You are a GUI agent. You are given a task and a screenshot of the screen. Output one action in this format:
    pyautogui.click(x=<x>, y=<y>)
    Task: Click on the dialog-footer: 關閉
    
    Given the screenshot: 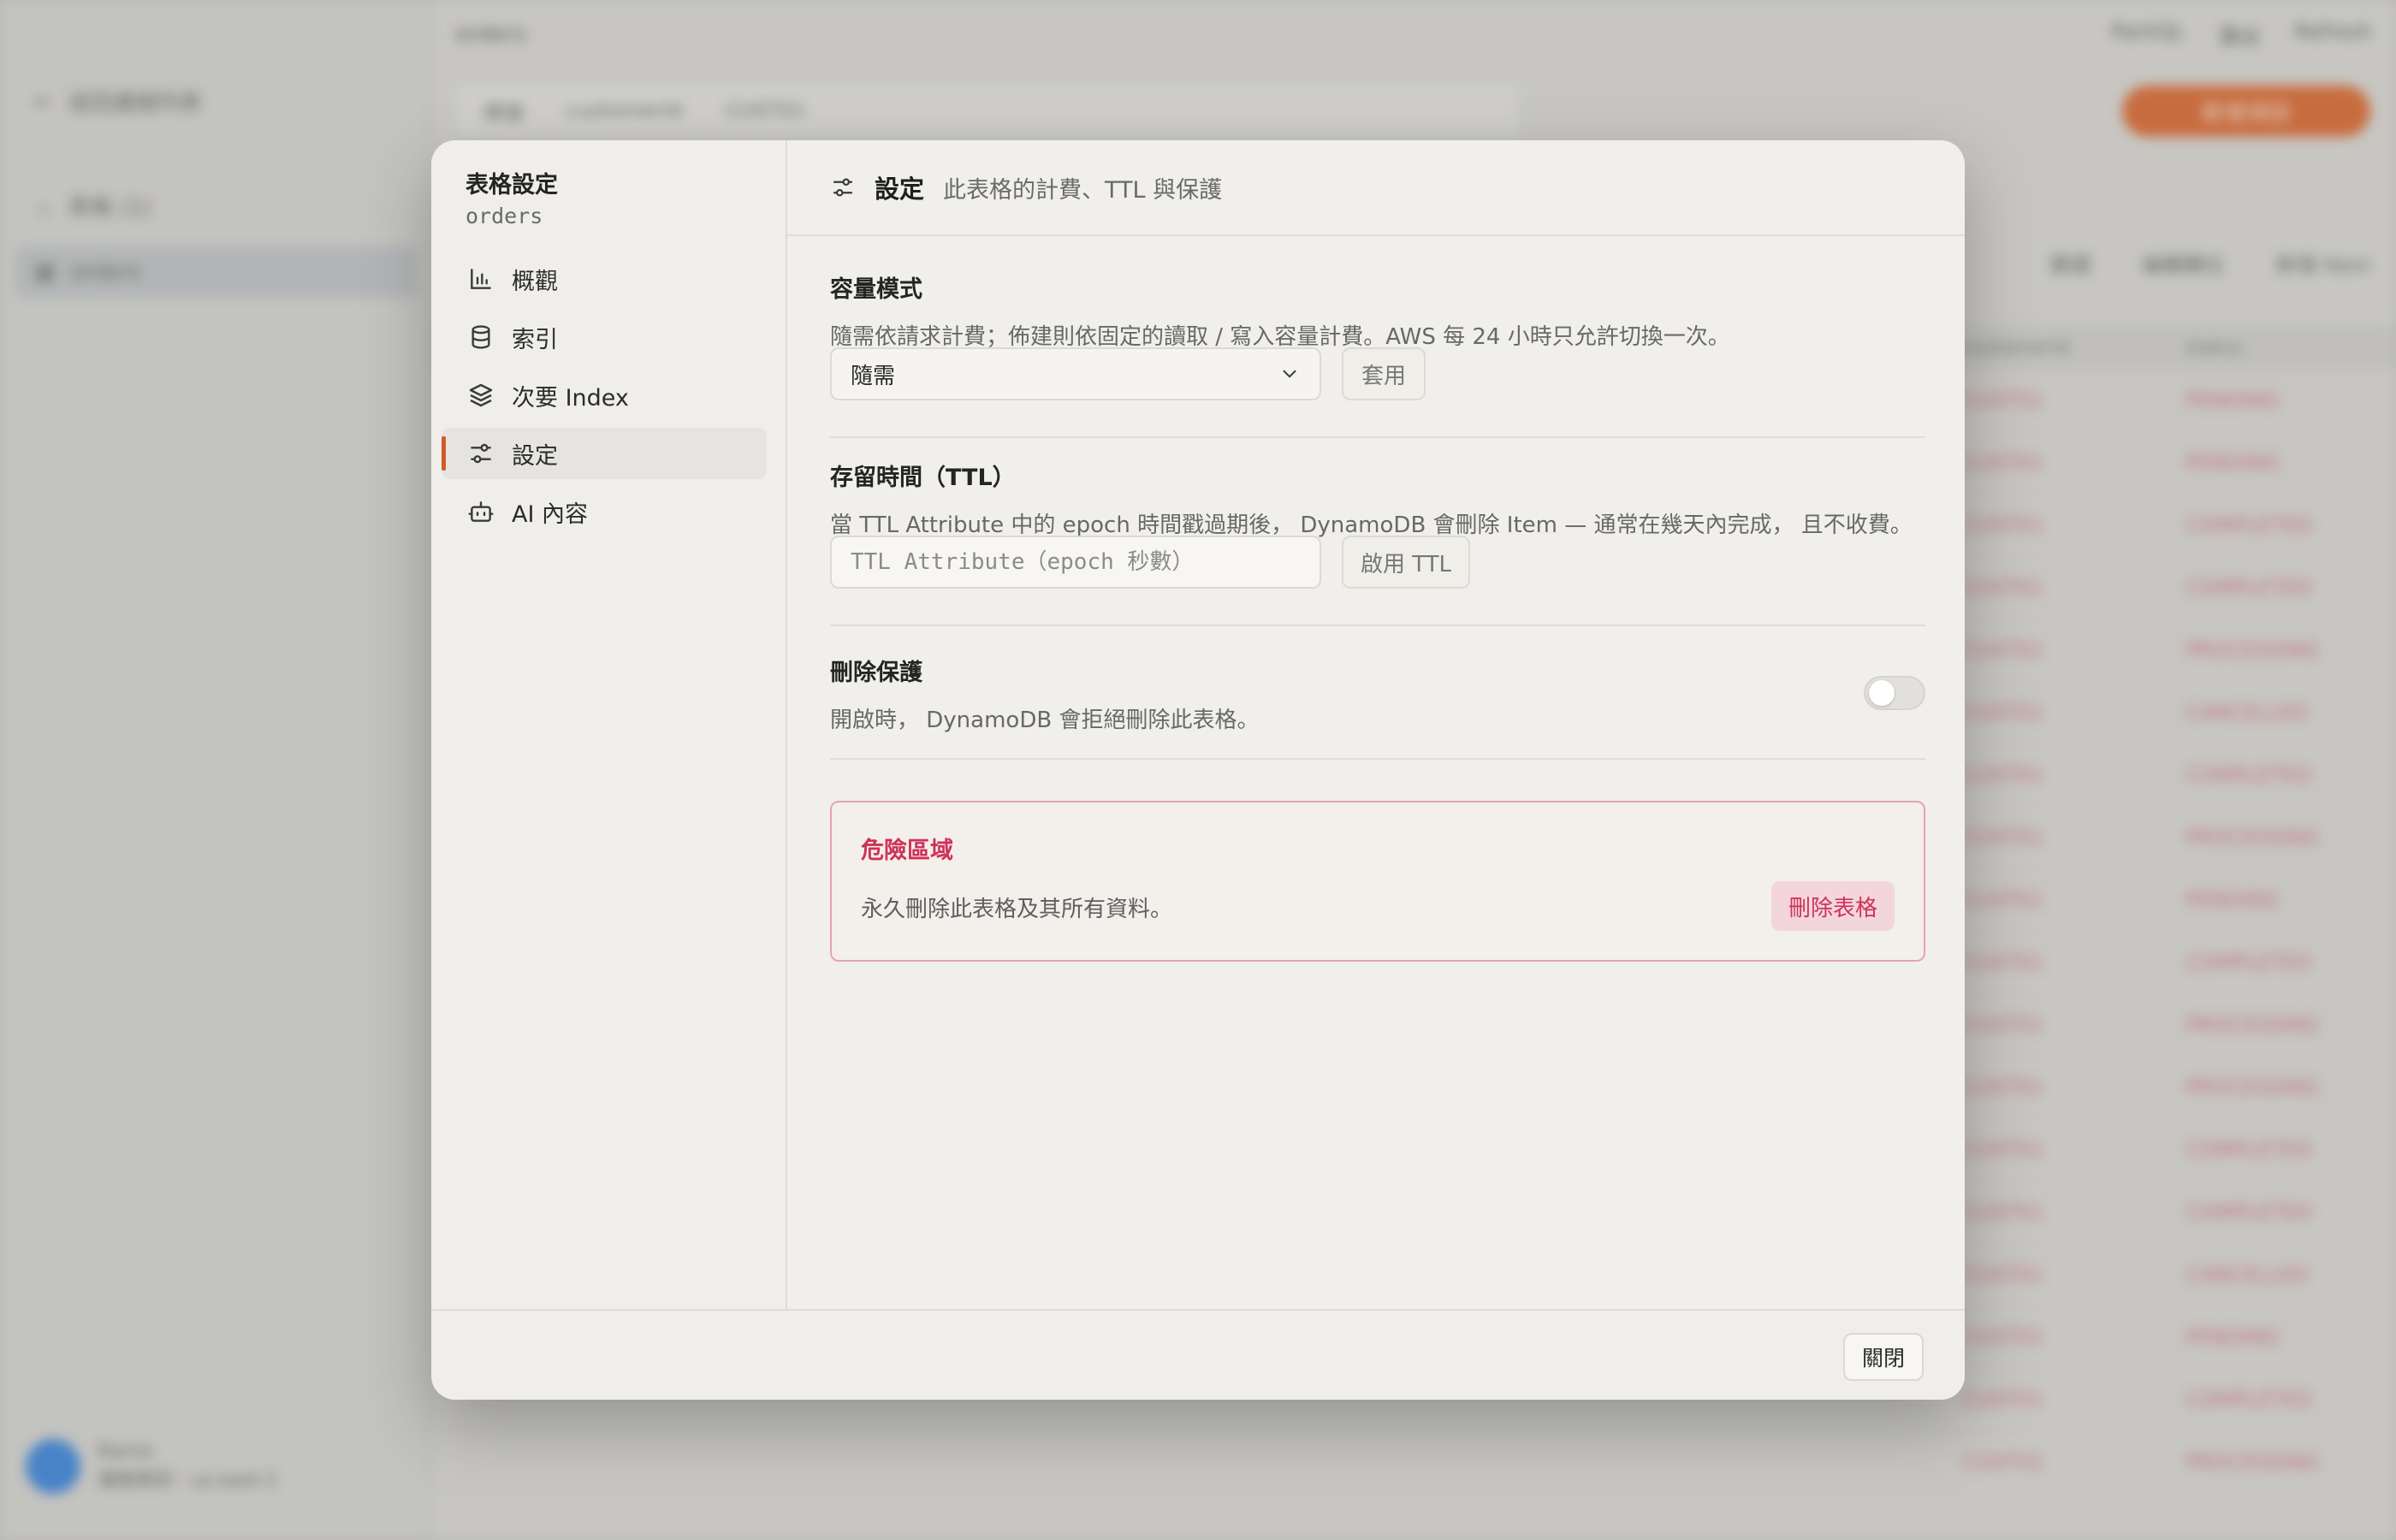 What is the action you would take?
    pyautogui.click(x=1198, y=1354)
    